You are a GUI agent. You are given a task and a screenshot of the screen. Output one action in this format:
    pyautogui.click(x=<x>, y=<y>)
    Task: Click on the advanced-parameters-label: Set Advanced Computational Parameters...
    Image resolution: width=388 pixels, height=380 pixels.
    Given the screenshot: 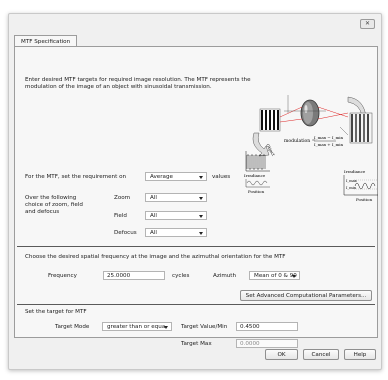 What is the action you would take?
    pyautogui.click(x=306, y=295)
    